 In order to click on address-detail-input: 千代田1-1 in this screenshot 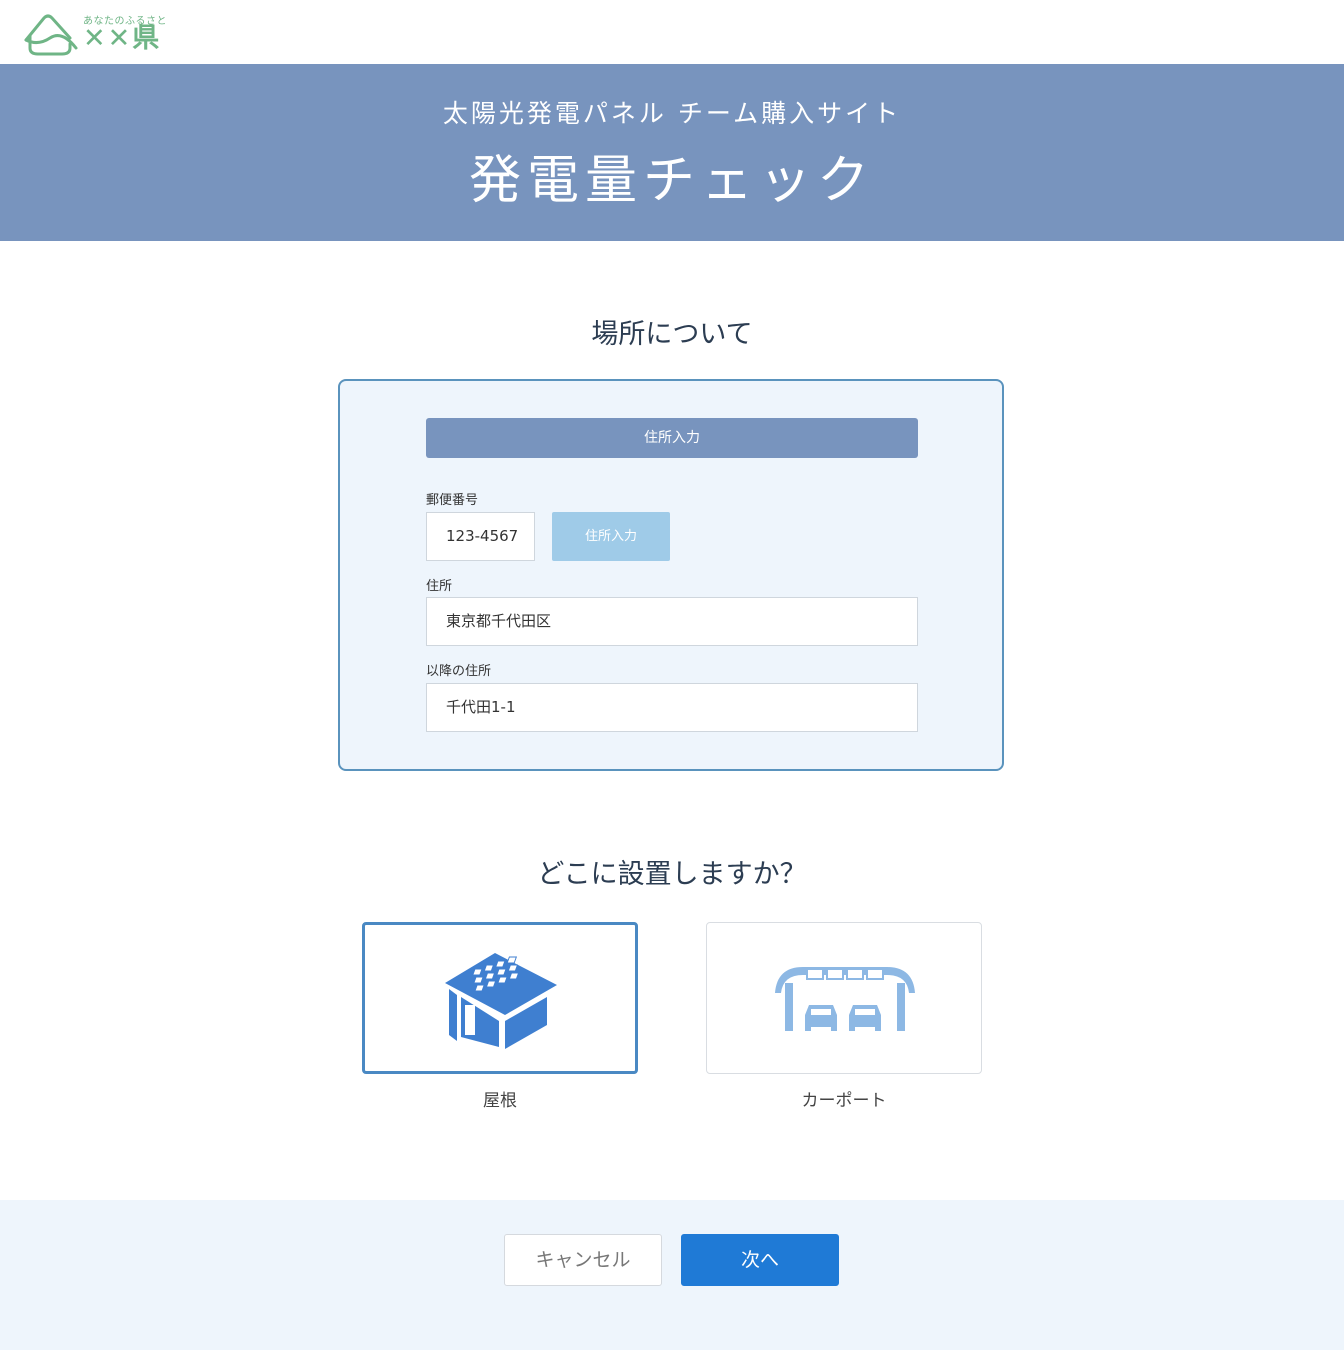, I will do `click(672, 707)`.